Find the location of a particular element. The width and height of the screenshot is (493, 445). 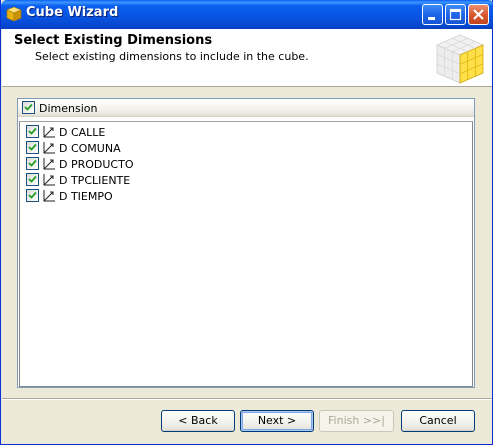

next-button: Next > is located at coordinates (277, 421).